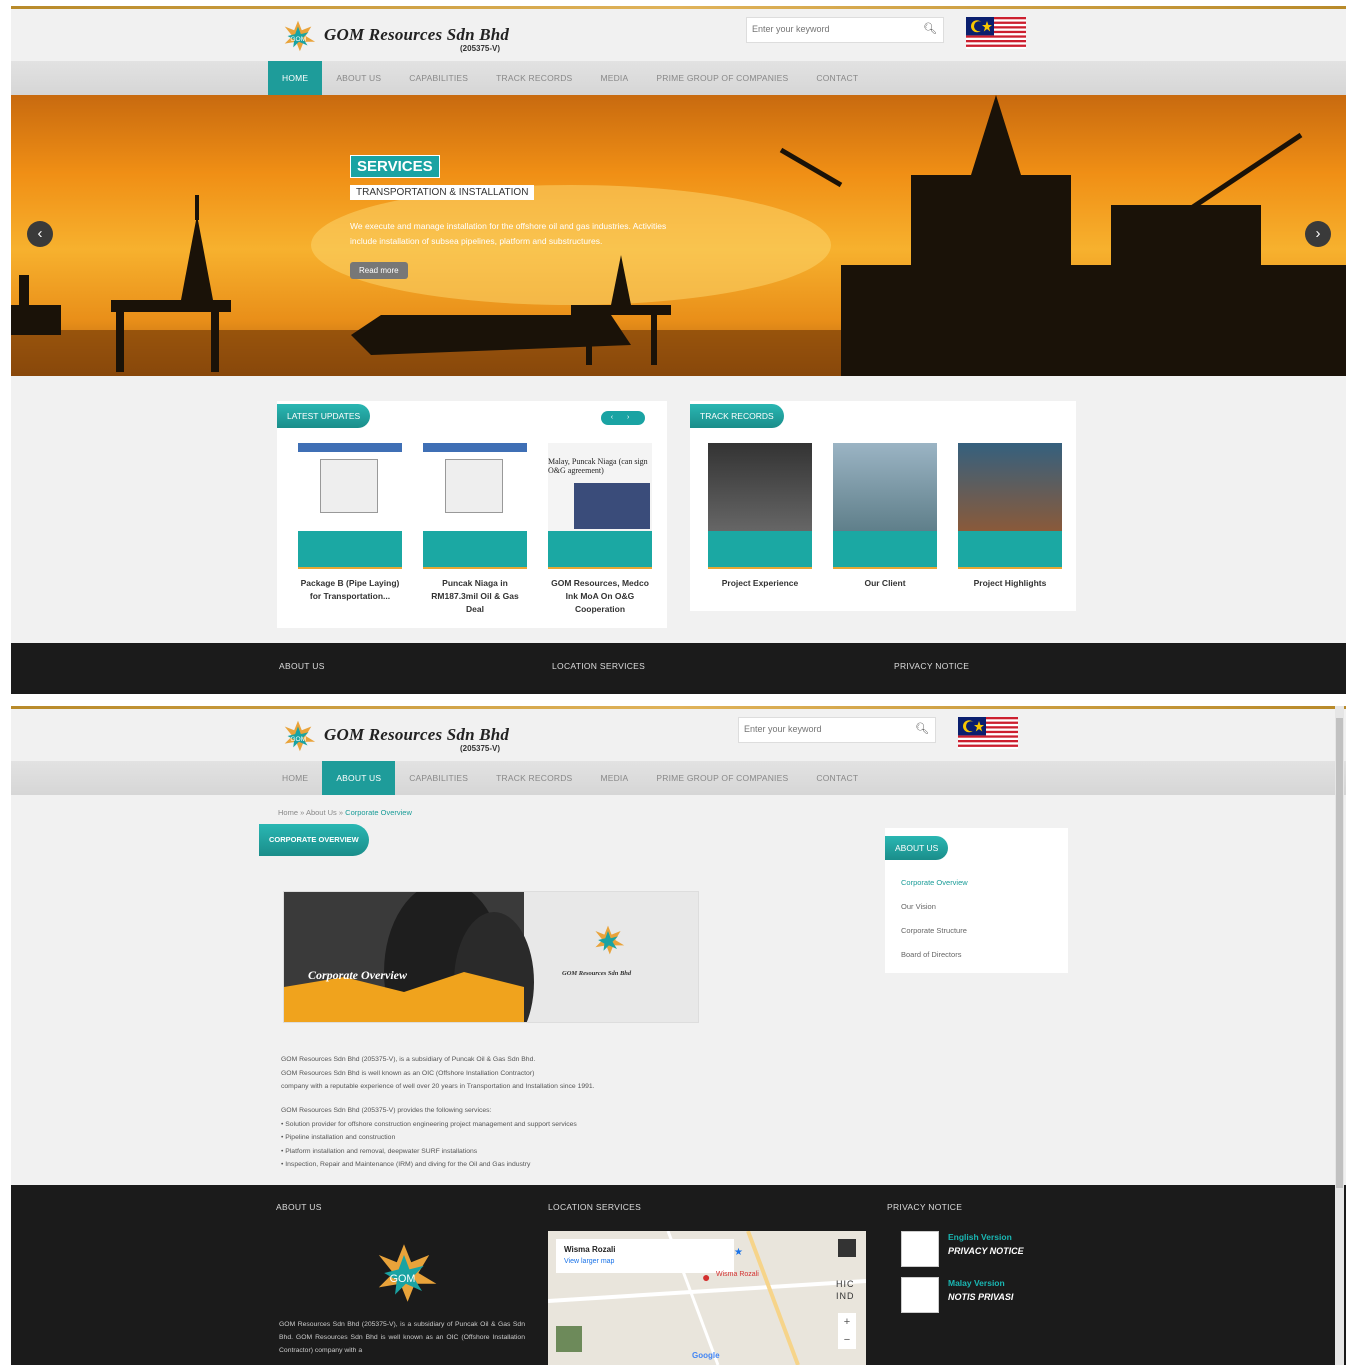 This screenshot has width=1353, height=1365. What do you see at coordinates (931, 954) in the screenshot?
I see `sidebar-item-board-of-directors: Board of Directors` at bounding box center [931, 954].